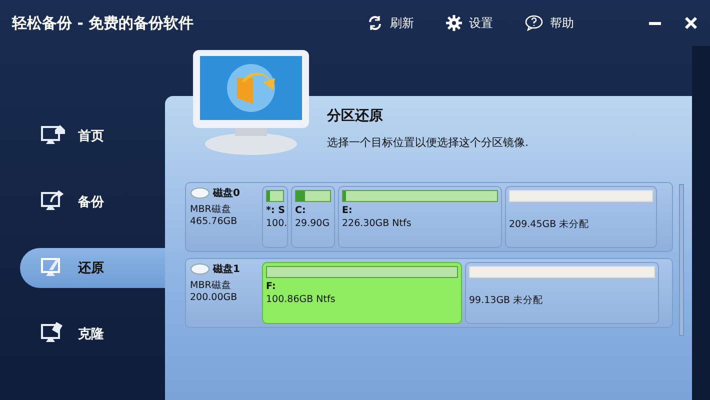  What do you see at coordinates (420, 217) in the screenshot?
I see `partition-block: E: 226.30GB Ntfs` at bounding box center [420, 217].